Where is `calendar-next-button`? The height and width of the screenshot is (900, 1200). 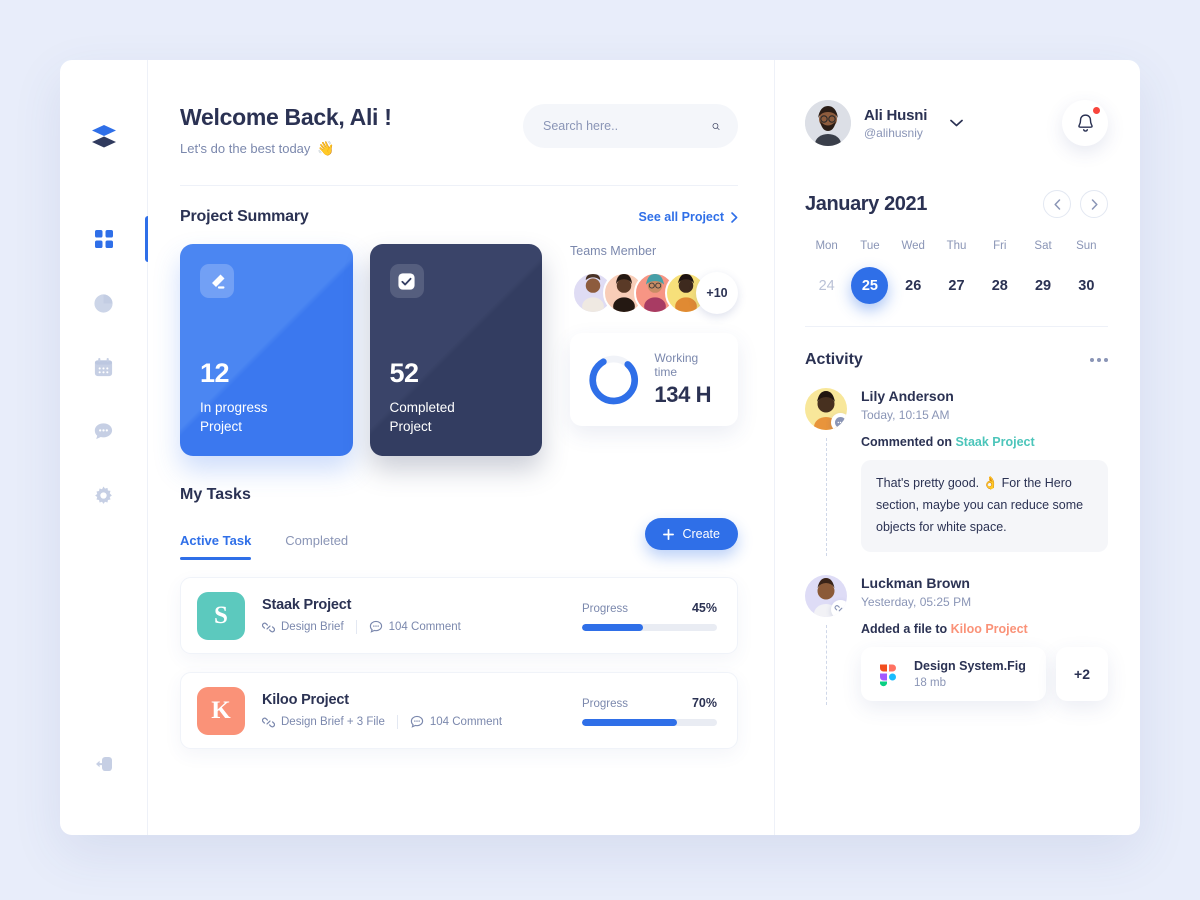 calendar-next-button is located at coordinates (1094, 204).